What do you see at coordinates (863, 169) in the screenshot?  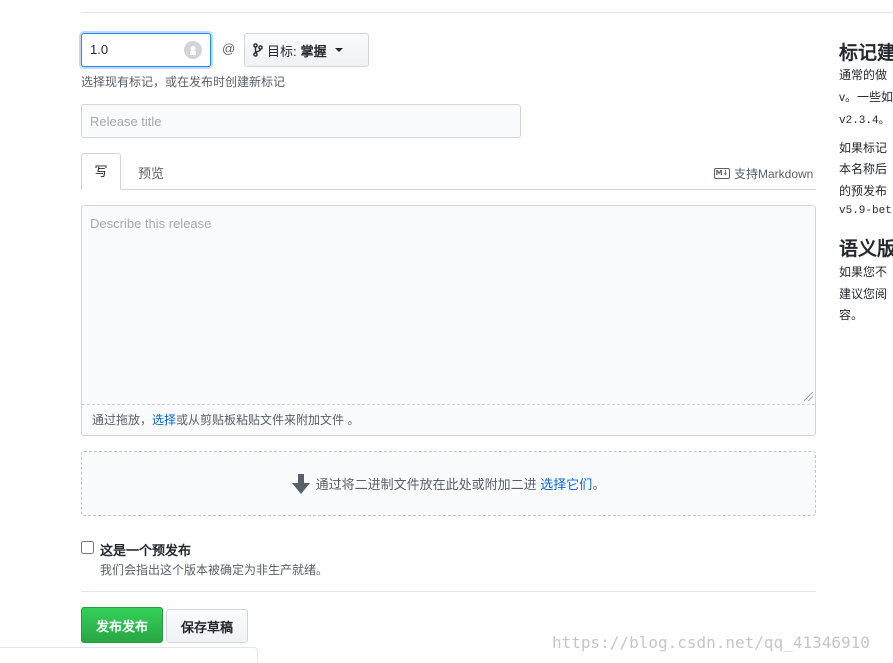 I see `sidebar-text: 本名称后` at bounding box center [863, 169].